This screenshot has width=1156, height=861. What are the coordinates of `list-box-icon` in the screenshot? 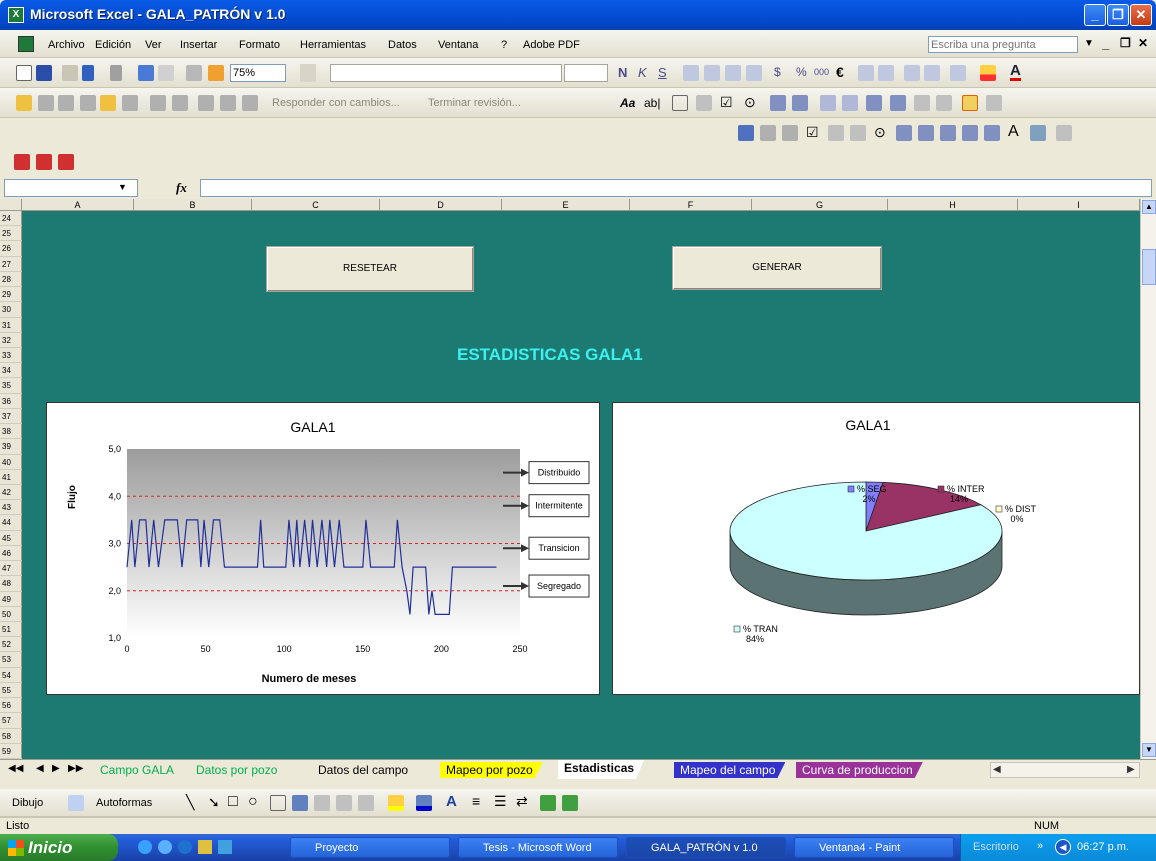 It's located at (778, 103).